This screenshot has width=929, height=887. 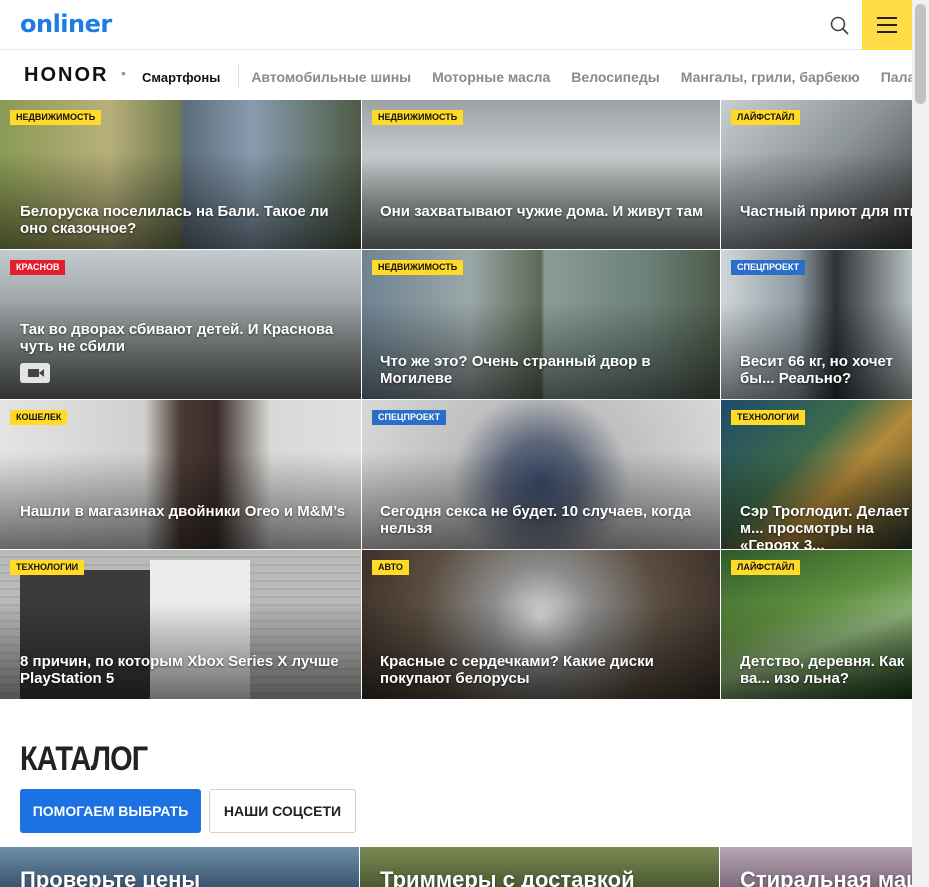 I want to click on promo-card: Триммеры с доставкой, so click(x=539, y=867).